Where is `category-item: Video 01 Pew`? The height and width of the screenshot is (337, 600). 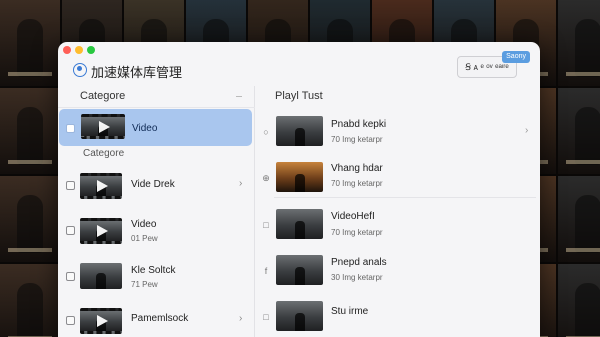
category-item: Video 01 Pew is located at coordinates (156, 230).